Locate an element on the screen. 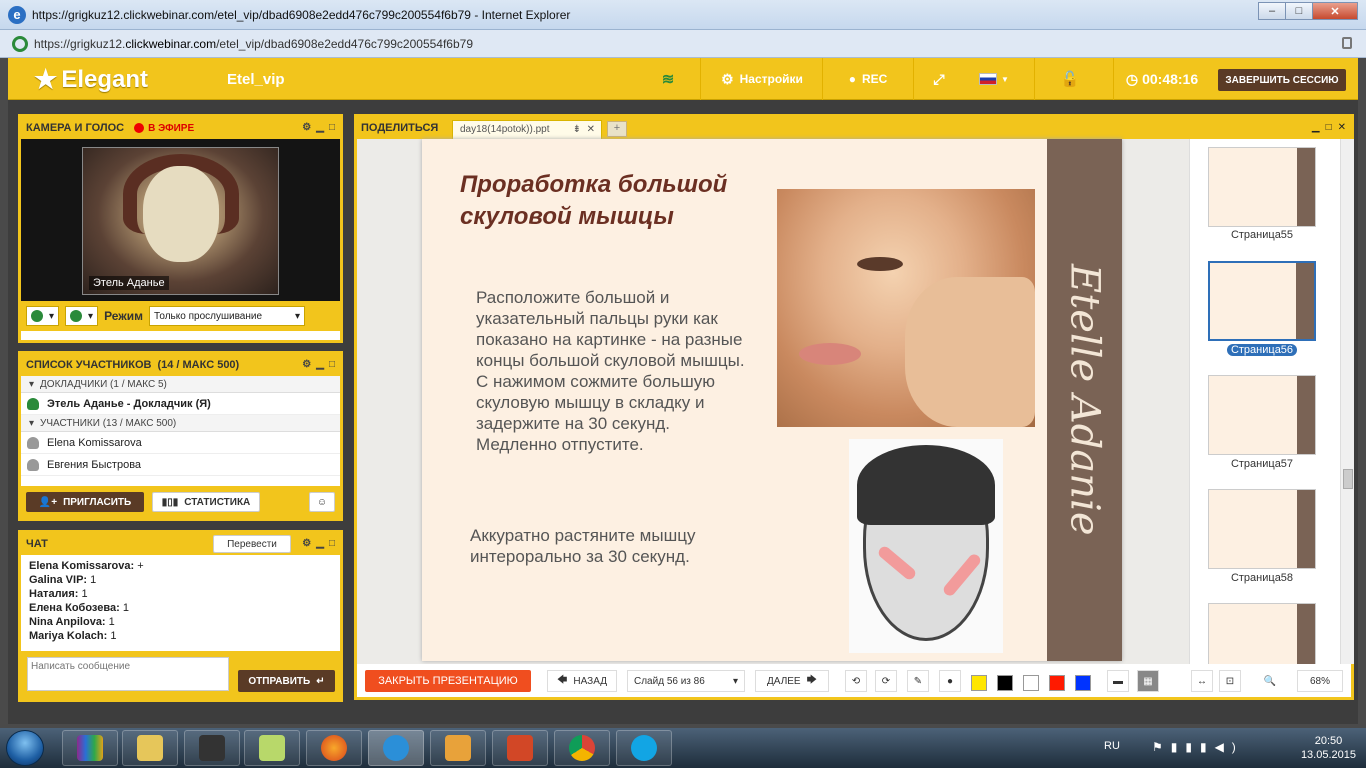  taskbar-app-powerpoint is located at coordinates (520, 748).